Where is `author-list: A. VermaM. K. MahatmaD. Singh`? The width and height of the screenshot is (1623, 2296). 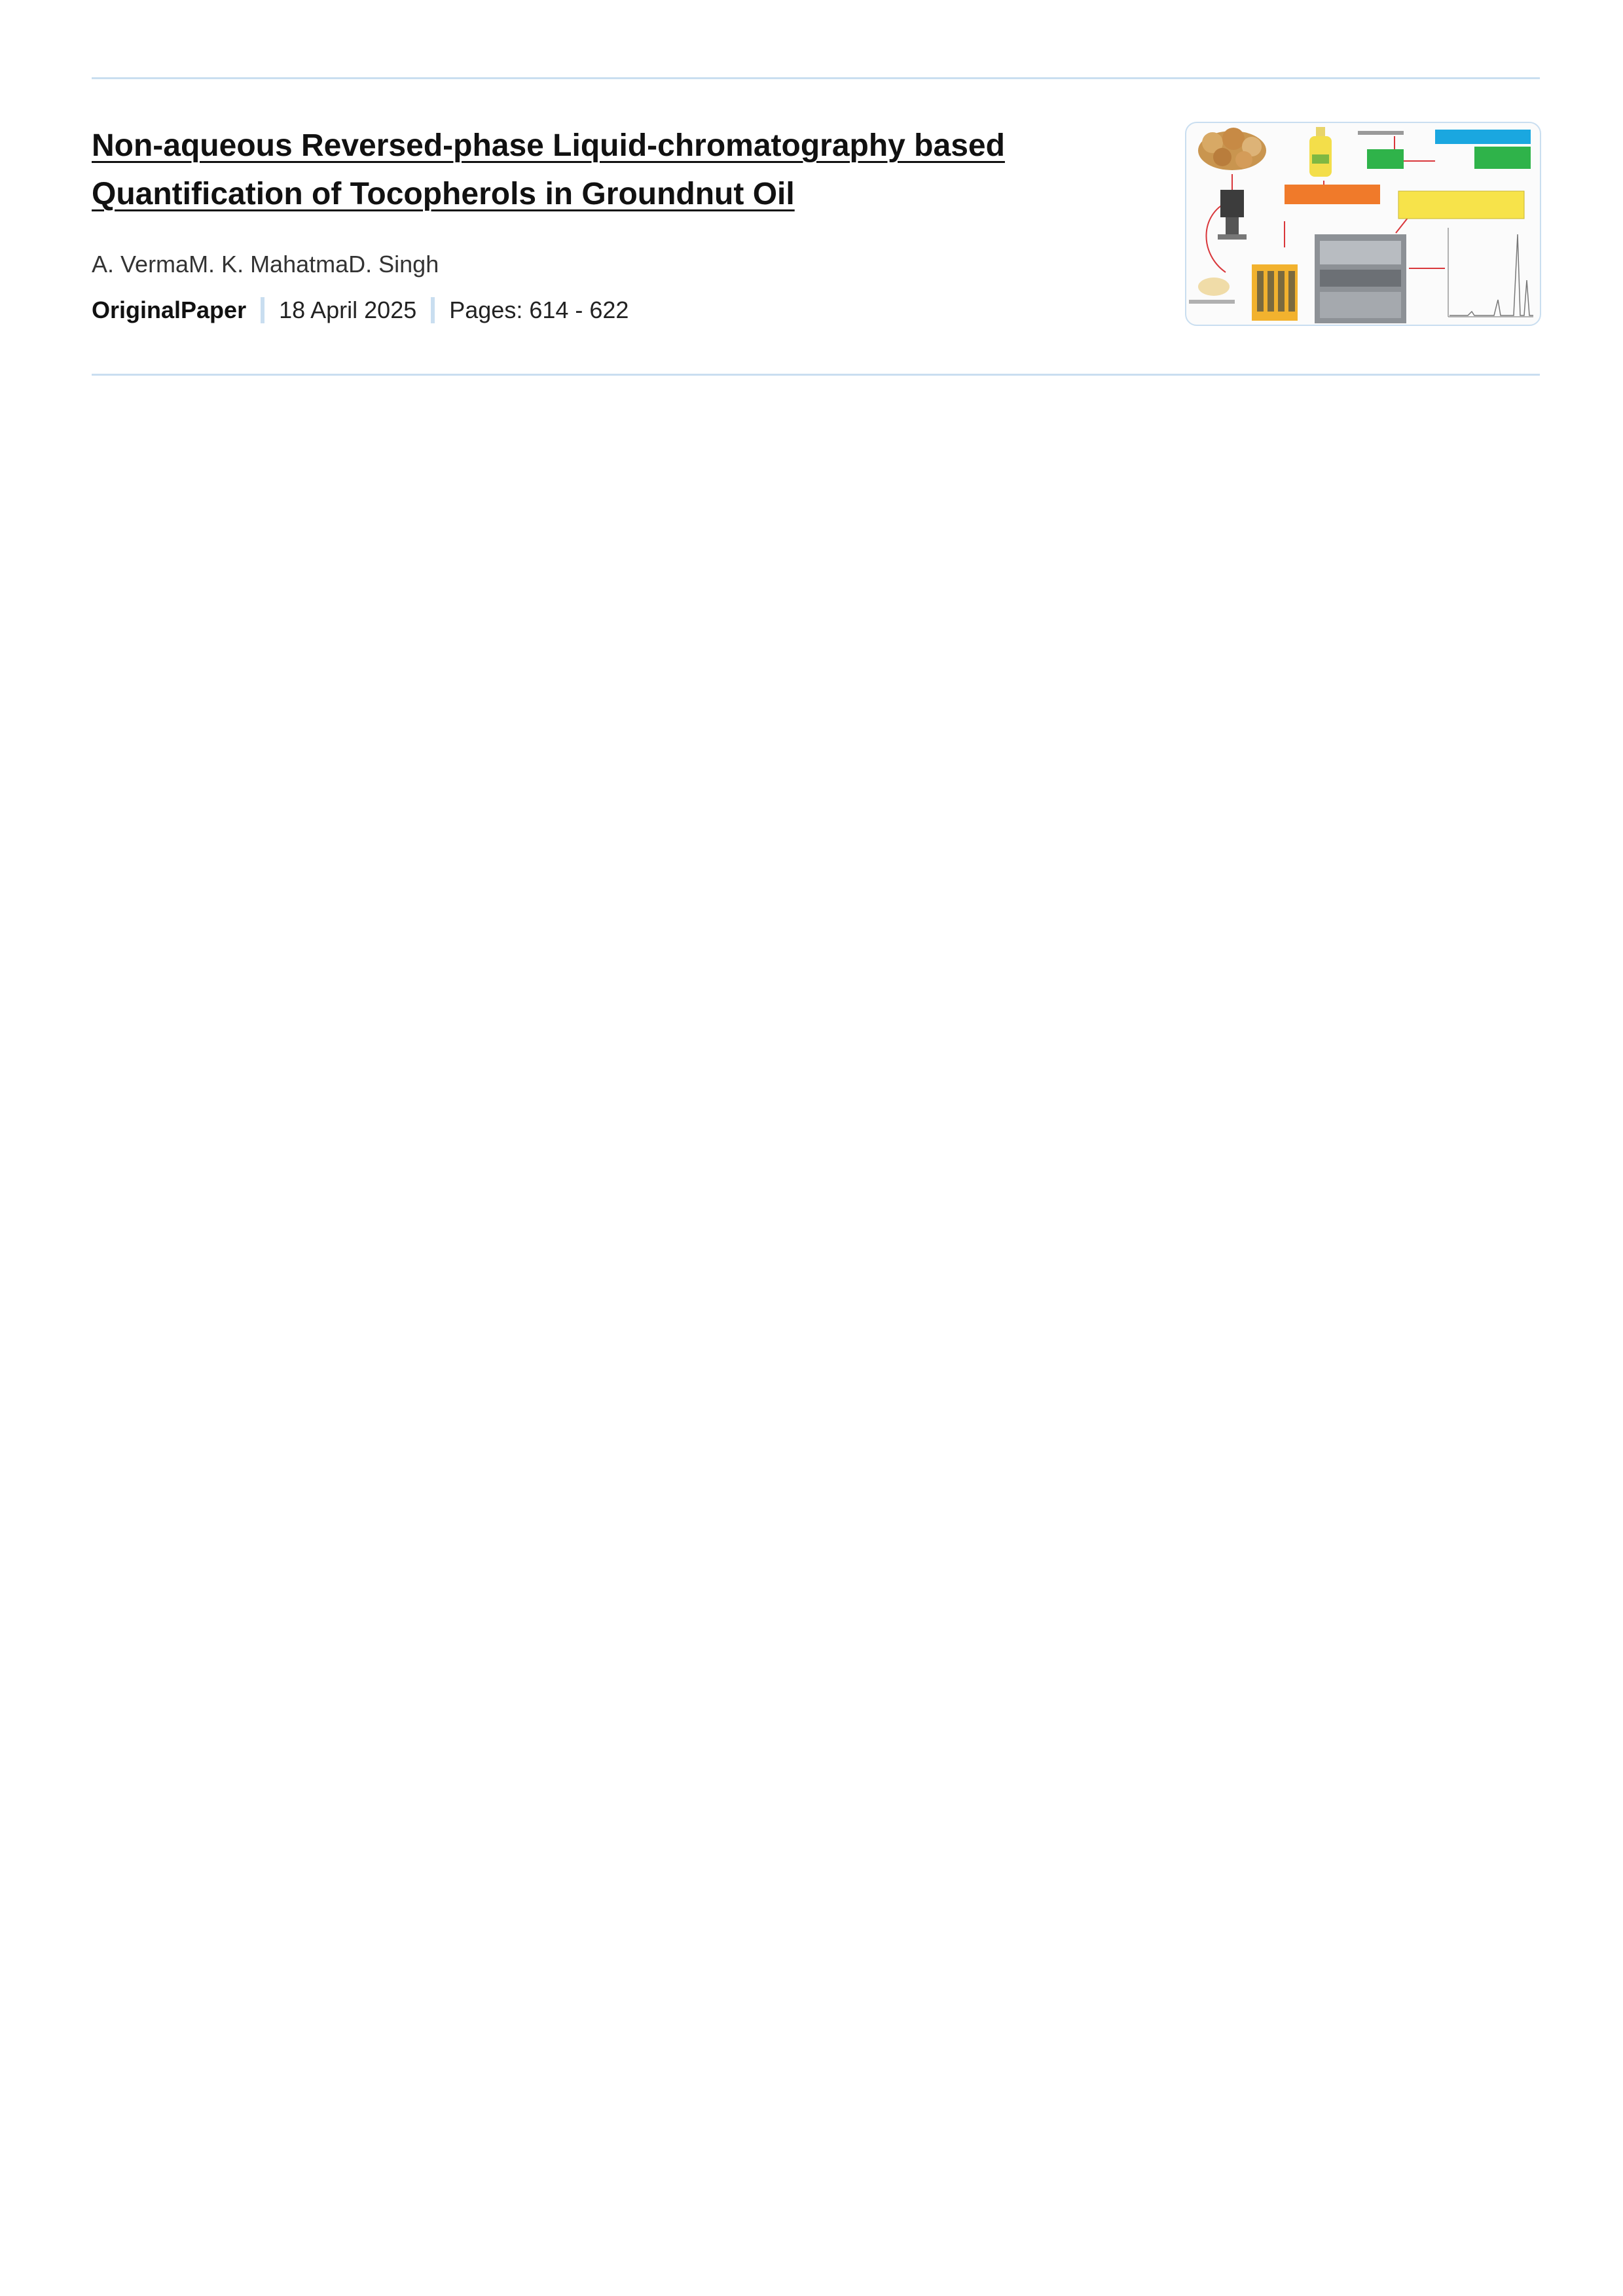
author-list: A. VermaM. K. MahatmaD. Singh is located at coordinates (265, 264).